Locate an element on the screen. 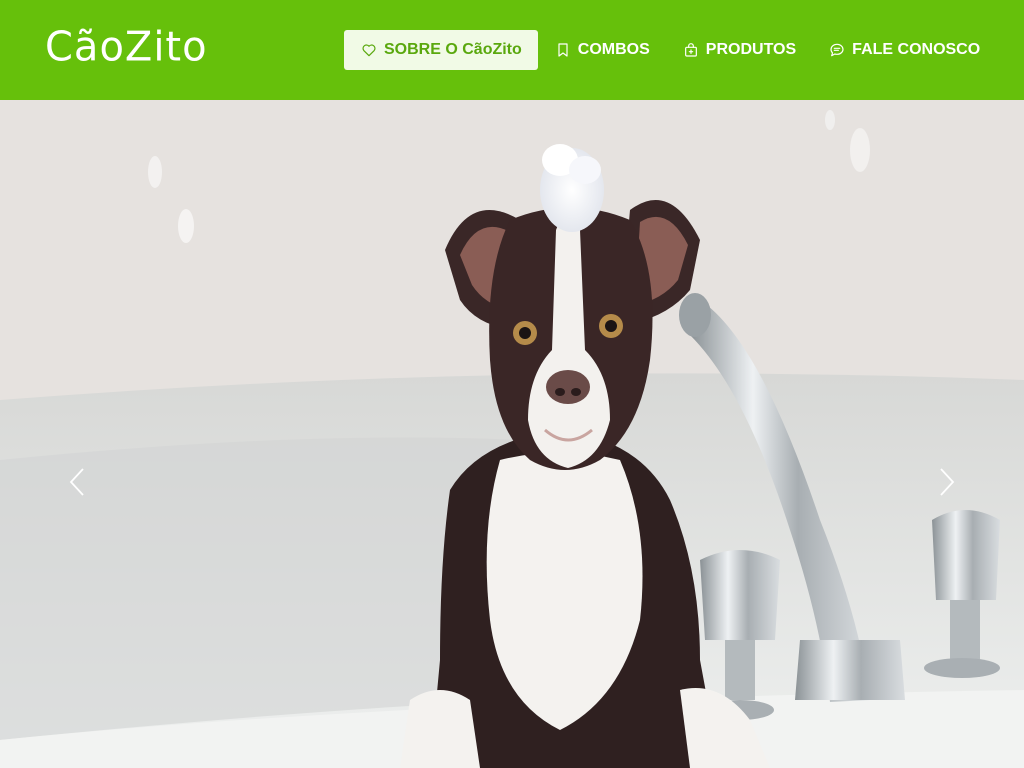 The height and width of the screenshot is (768, 1024). bag-icon is located at coordinates (691, 50).